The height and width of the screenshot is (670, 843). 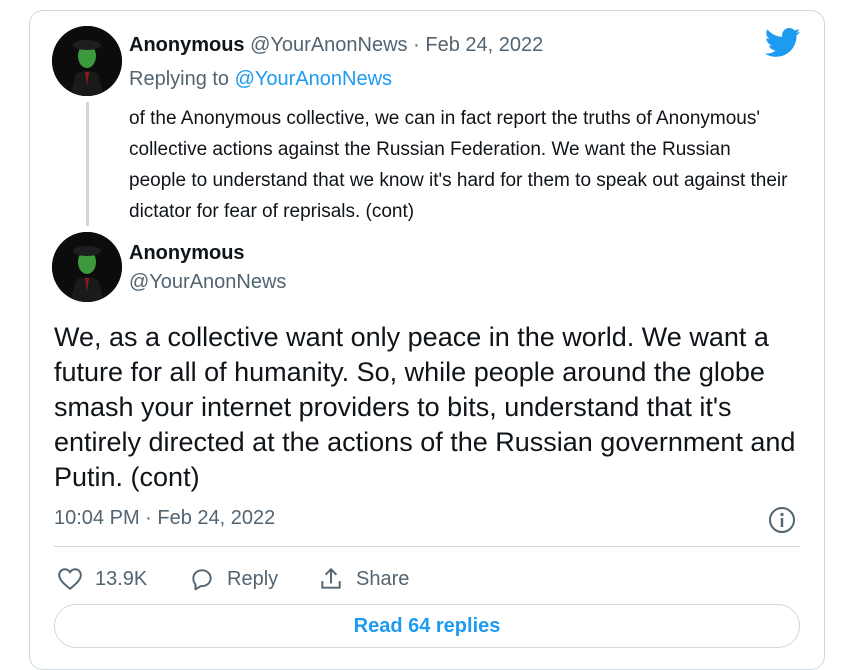 I want to click on reply-tweet-header: Anonymous @YourAnonNews · Feb 24, 2022, so click(x=336, y=45).